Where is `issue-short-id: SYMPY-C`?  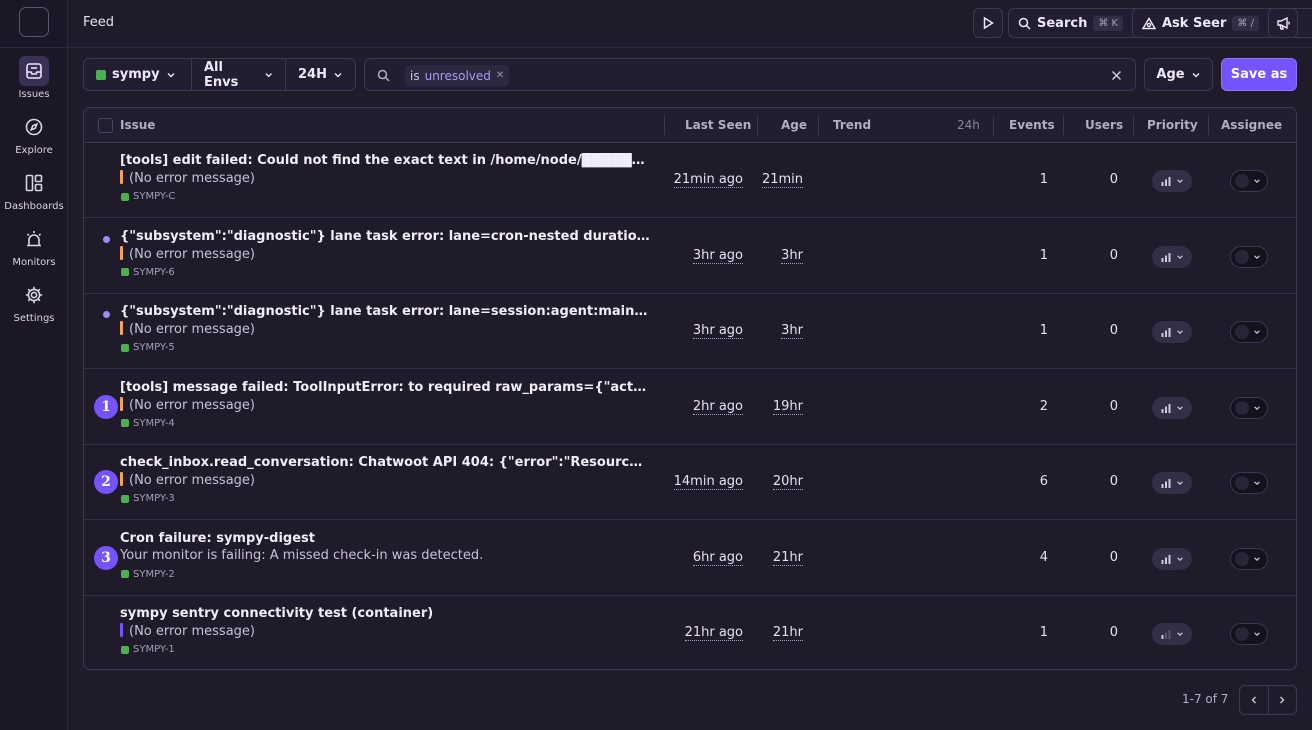
issue-short-id: SYMPY-C is located at coordinates (148, 196).